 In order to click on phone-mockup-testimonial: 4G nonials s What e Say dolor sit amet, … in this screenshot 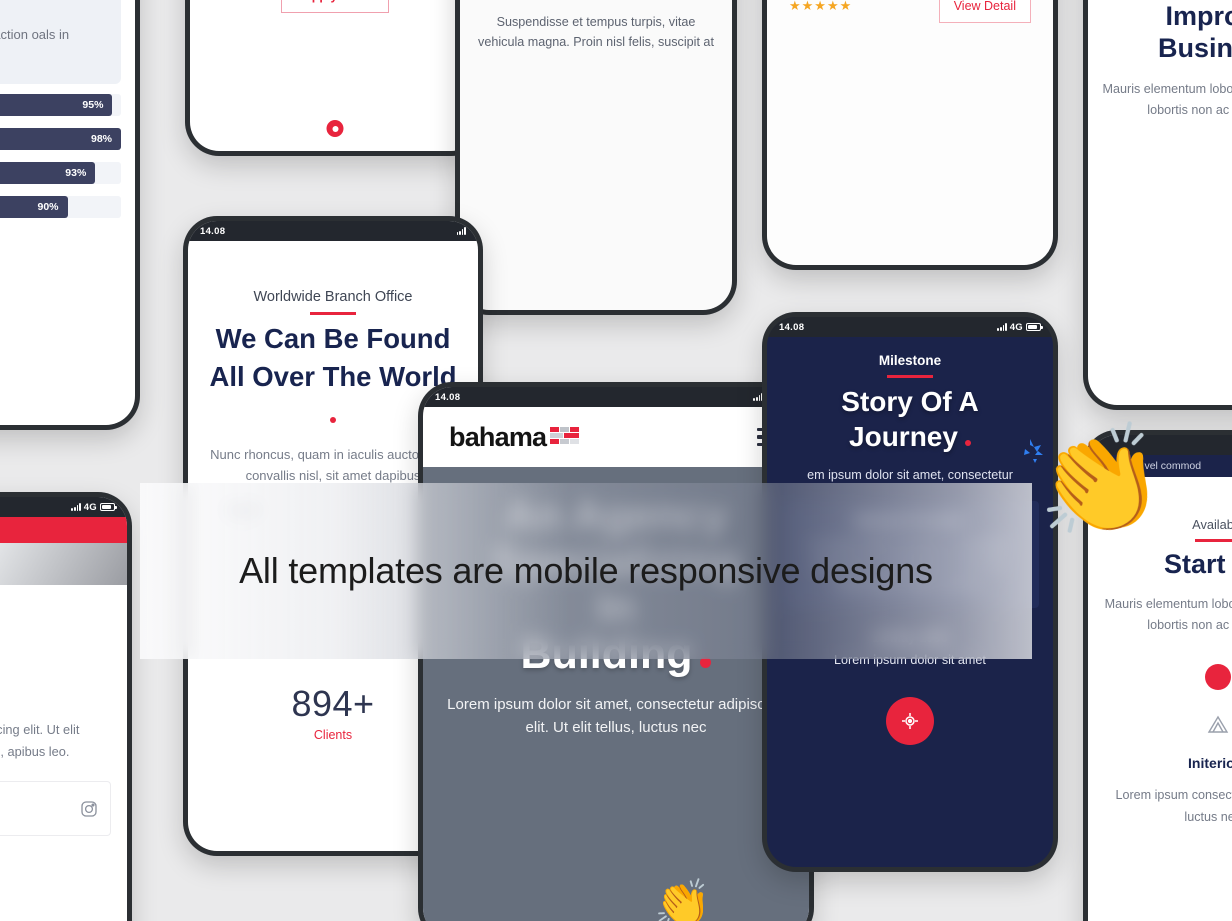, I will do `click(66, 706)`.